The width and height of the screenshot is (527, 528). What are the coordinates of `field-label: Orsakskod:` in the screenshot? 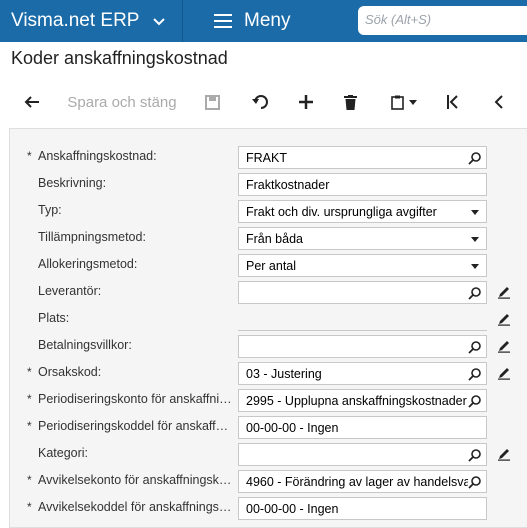 It's located at (70, 372).